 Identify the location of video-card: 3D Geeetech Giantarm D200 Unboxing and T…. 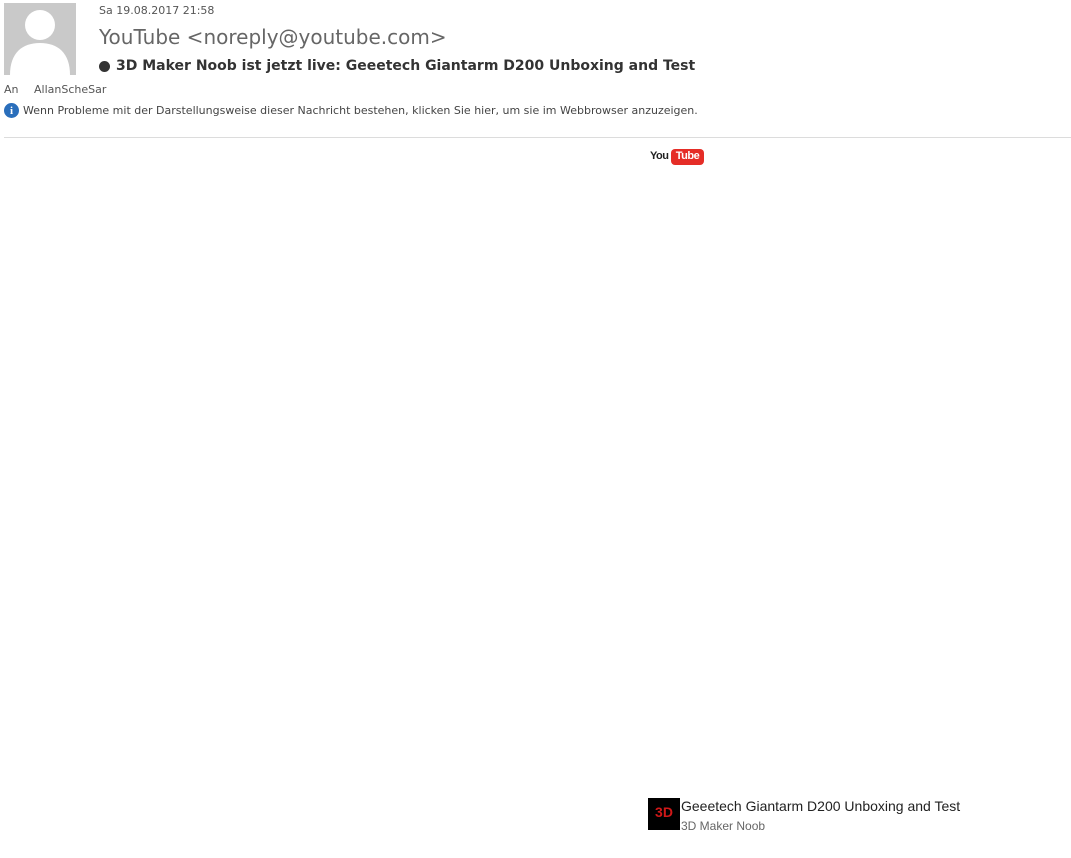
(804, 816).